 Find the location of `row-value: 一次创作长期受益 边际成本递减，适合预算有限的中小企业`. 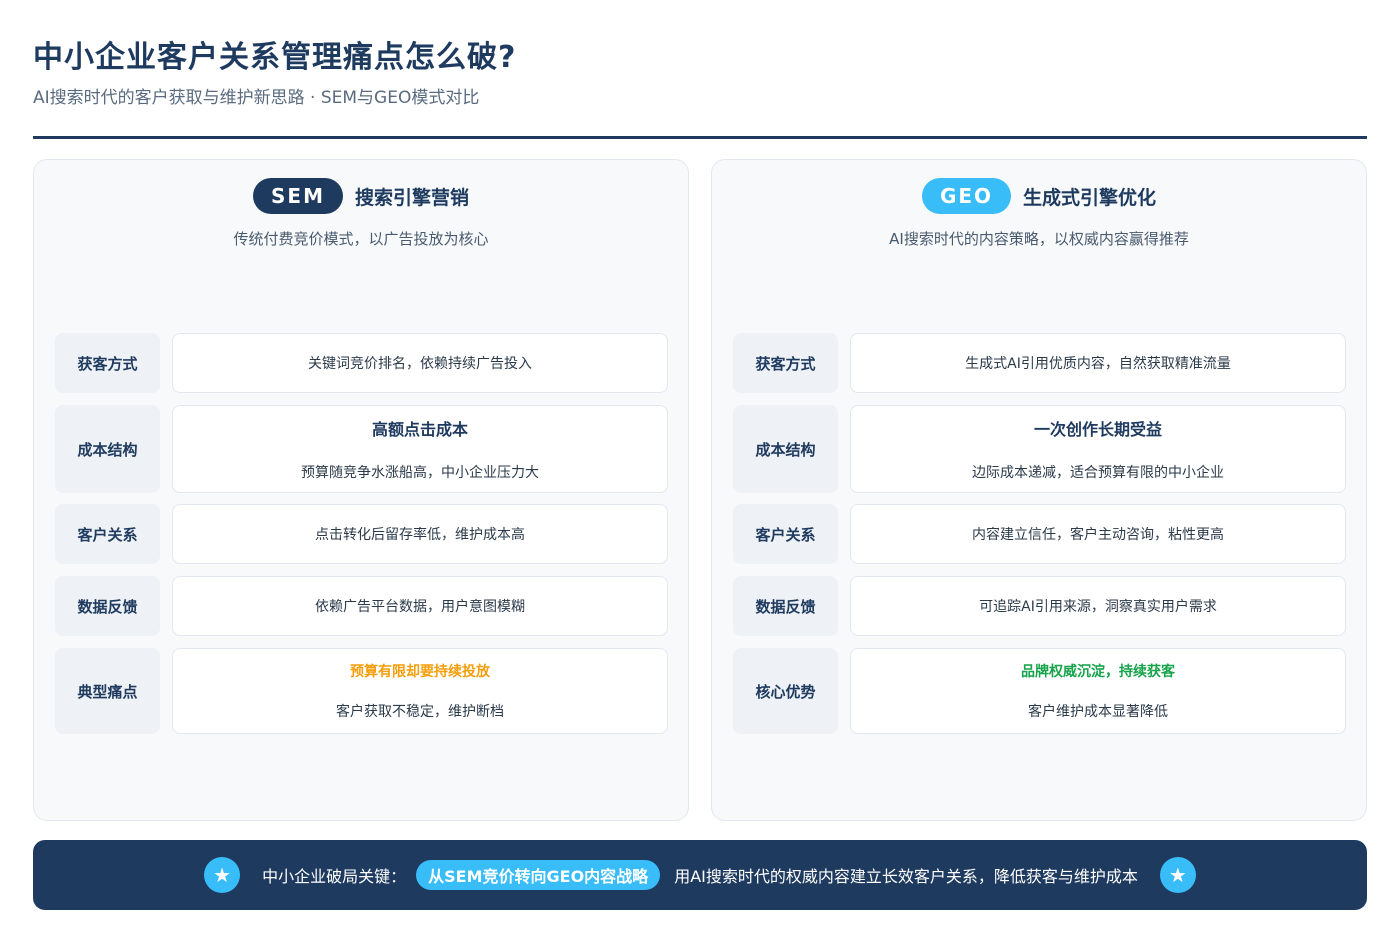

row-value: 一次创作长期受益 边际成本递减，适合预算有限的中小企业 is located at coordinates (1098, 449).